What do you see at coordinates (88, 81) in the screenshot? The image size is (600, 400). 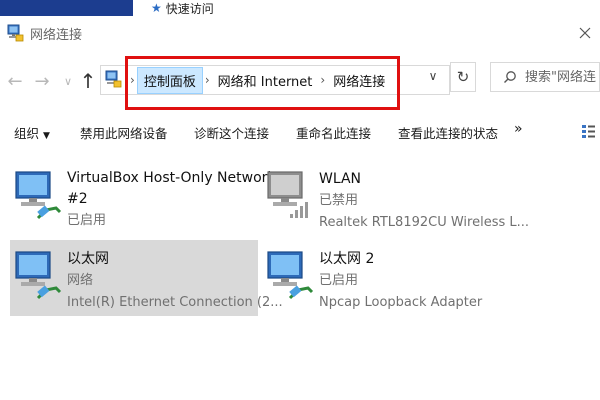 I see `up-arrow-icon: ↑` at bounding box center [88, 81].